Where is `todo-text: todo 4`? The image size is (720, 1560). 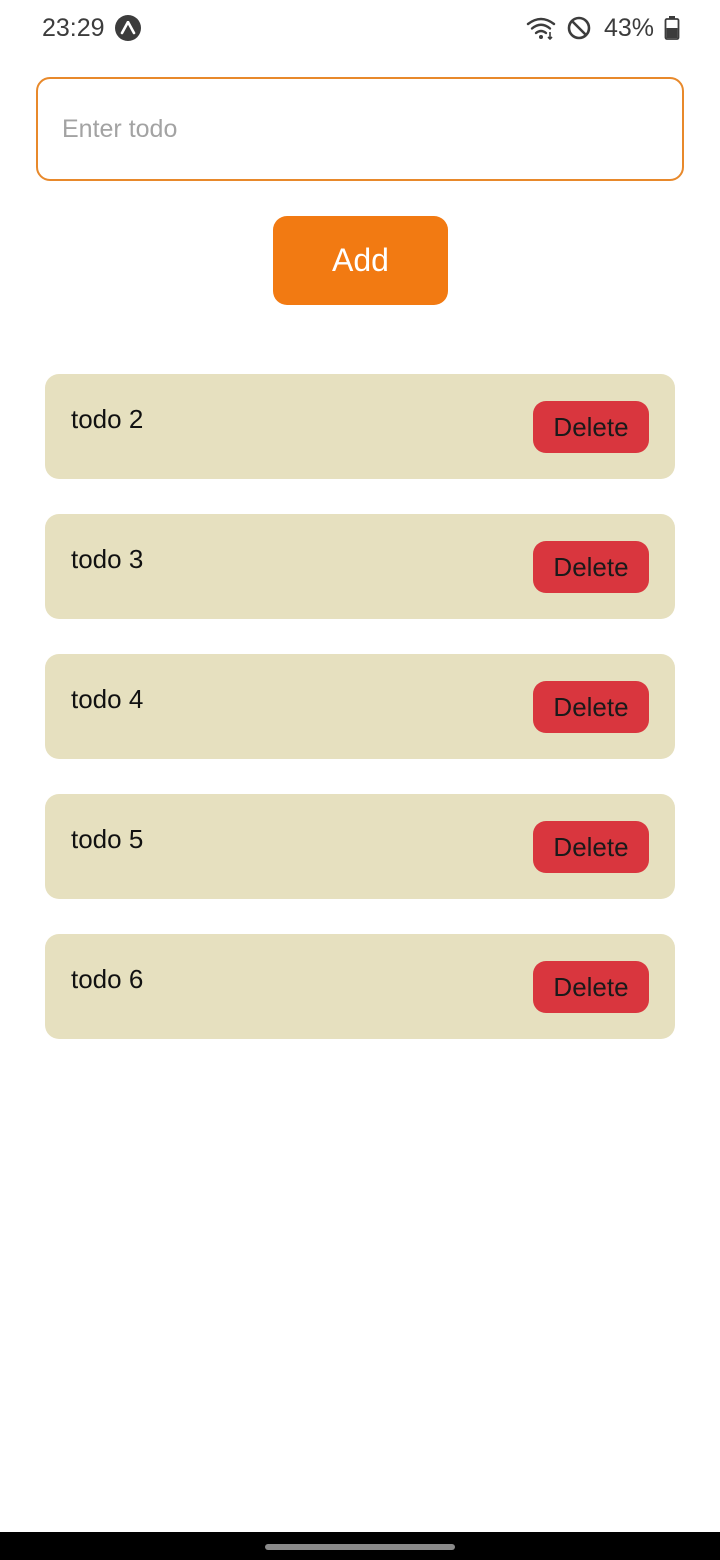
todo-text: todo 4 is located at coordinates (107, 699).